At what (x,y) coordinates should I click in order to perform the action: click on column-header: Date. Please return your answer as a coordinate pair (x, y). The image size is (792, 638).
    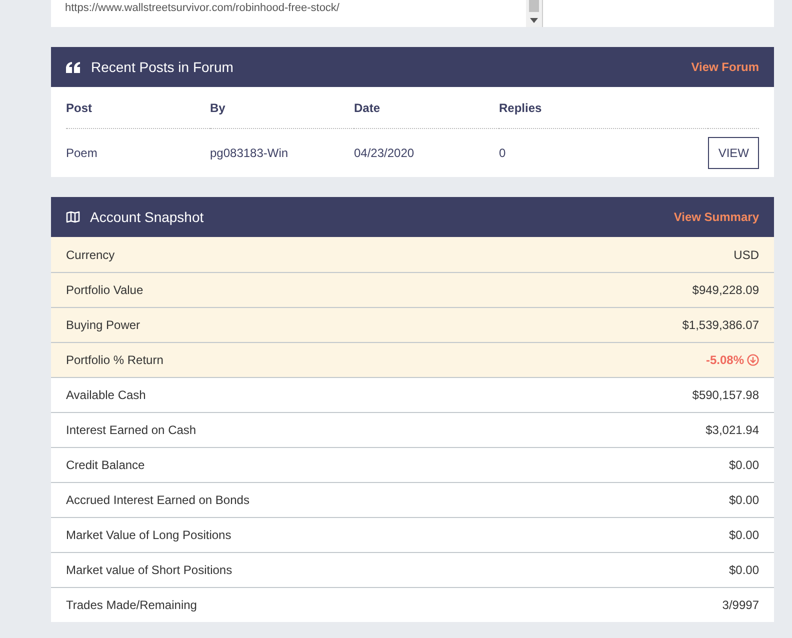
    Looking at the image, I should click on (426, 108).